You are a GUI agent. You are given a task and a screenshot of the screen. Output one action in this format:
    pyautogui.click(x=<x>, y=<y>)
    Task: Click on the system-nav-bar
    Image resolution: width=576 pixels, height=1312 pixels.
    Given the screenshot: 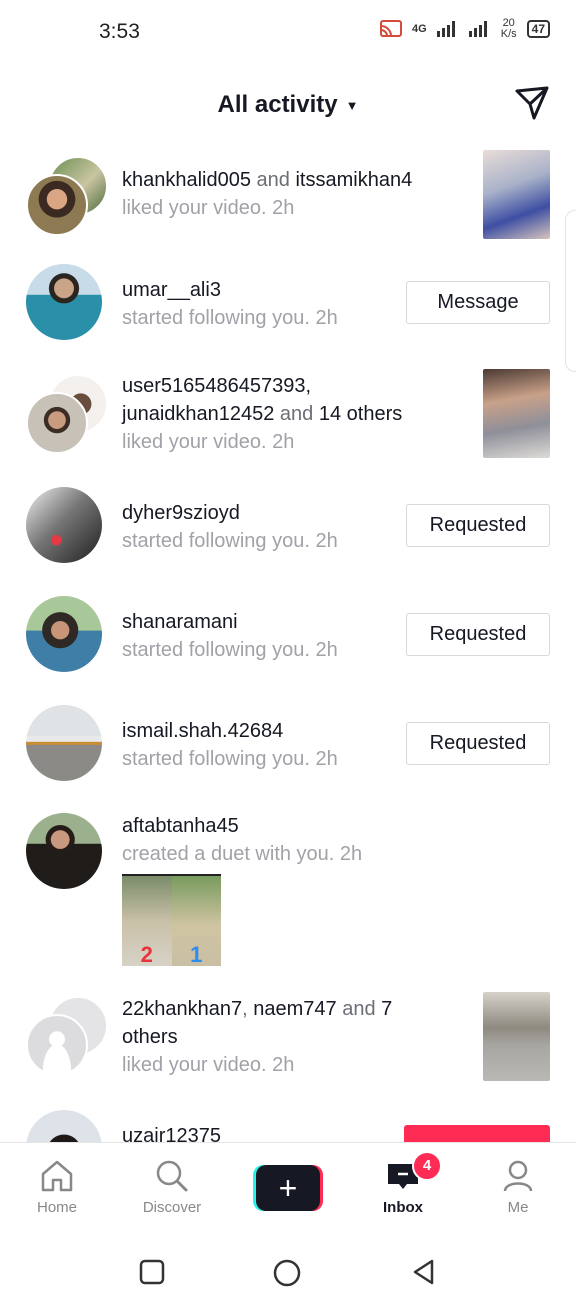 What is the action you would take?
    pyautogui.click(x=288, y=1272)
    